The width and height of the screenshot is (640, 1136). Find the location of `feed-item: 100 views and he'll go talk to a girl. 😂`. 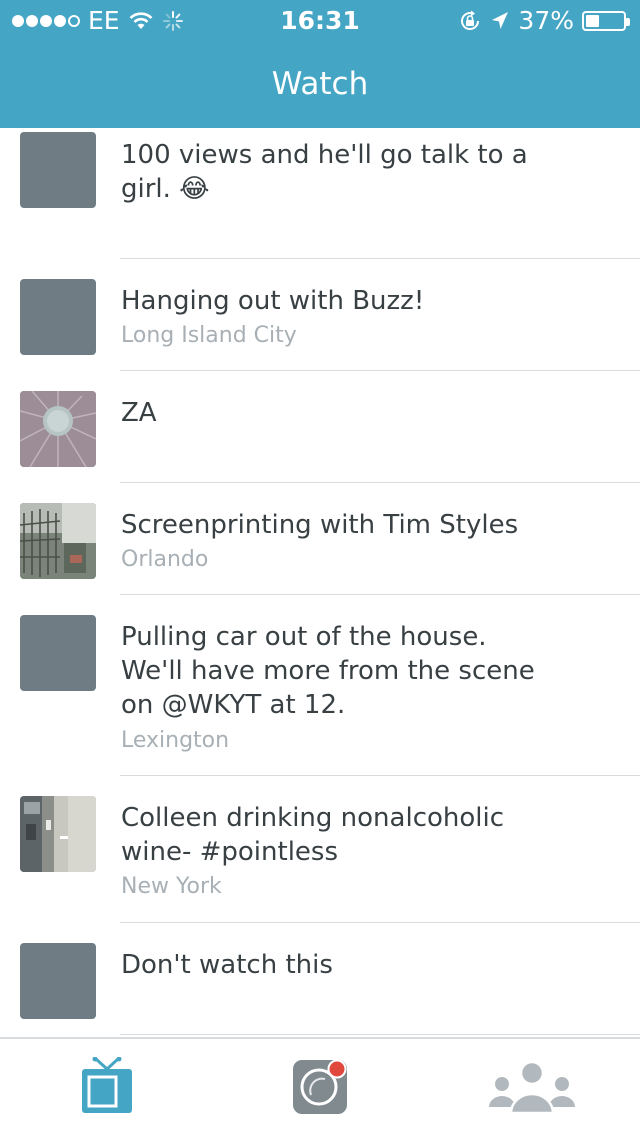

feed-item: 100 views and he'll go talk to a girl. 😂 is located at coordinates (320, 193).